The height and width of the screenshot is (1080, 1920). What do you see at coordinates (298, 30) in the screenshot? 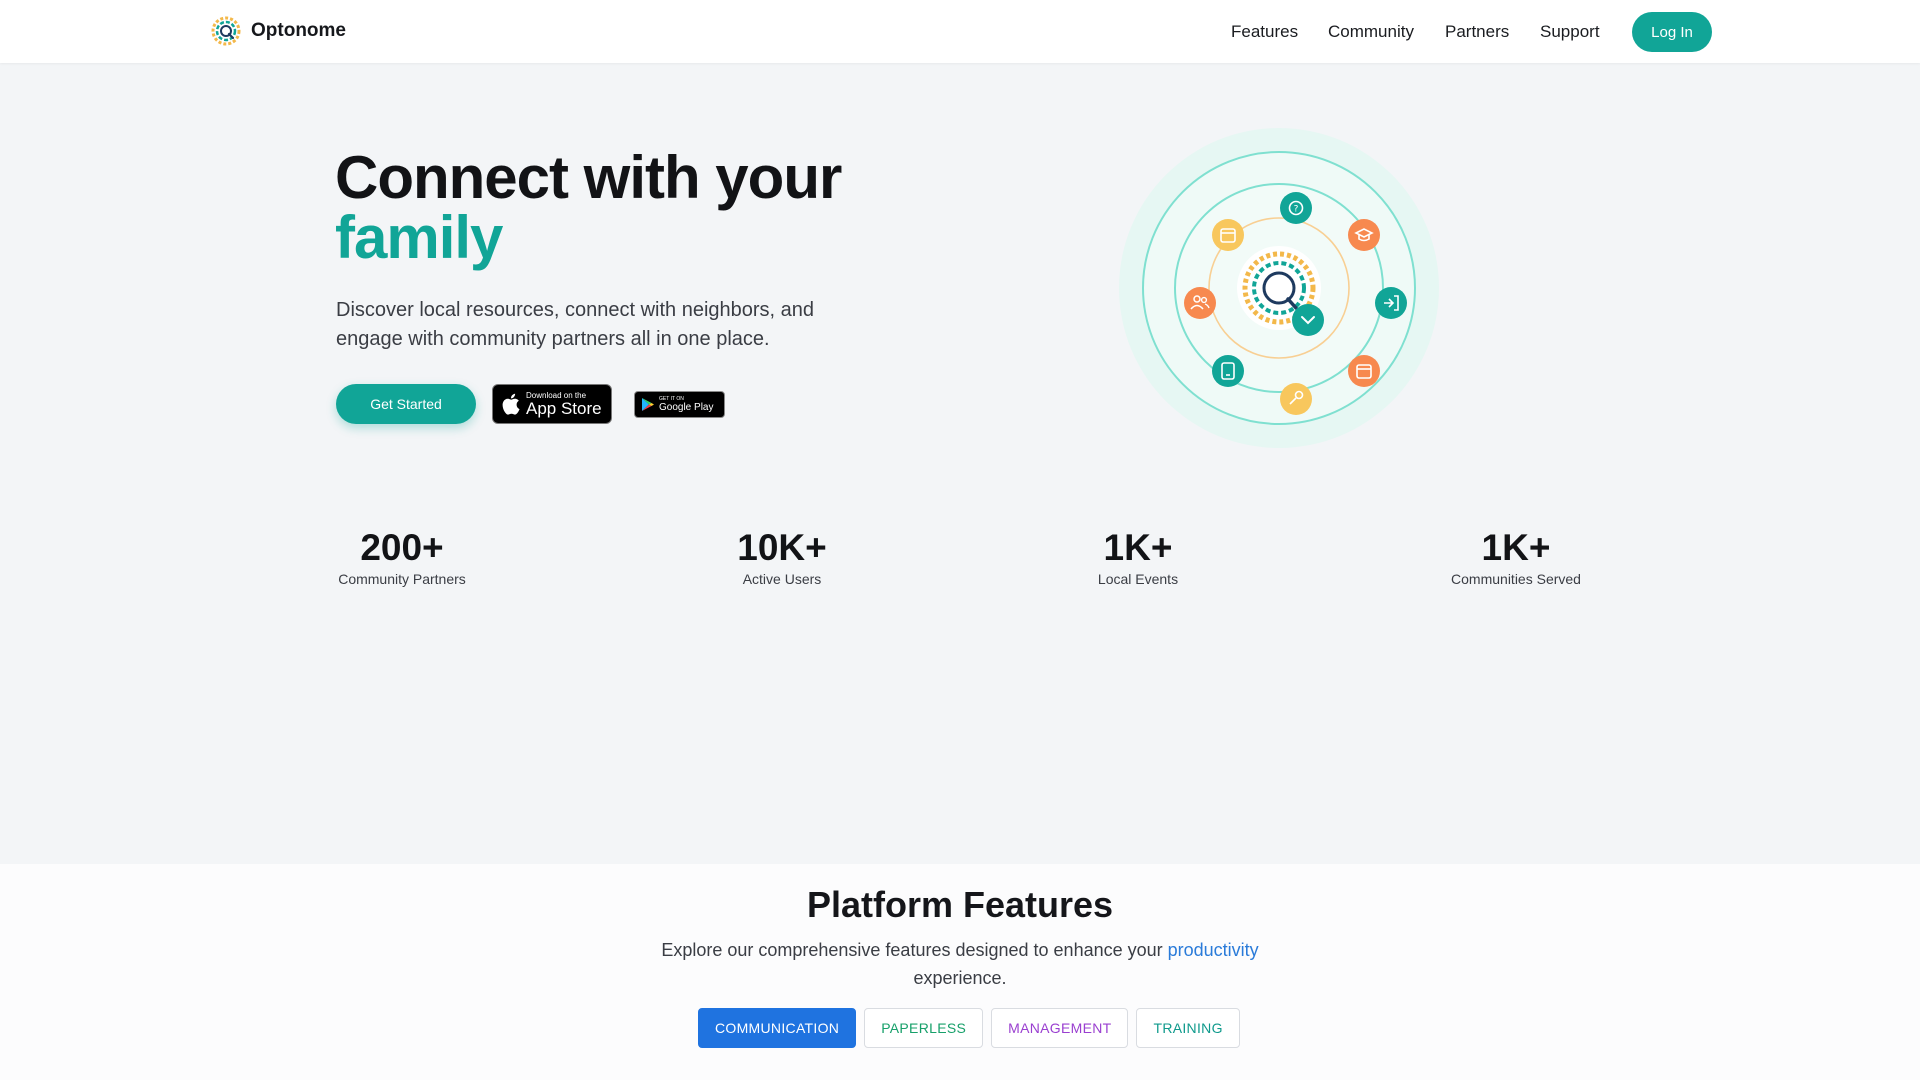
I see `brand-name: Optonome` at bounding box center [298, 30].